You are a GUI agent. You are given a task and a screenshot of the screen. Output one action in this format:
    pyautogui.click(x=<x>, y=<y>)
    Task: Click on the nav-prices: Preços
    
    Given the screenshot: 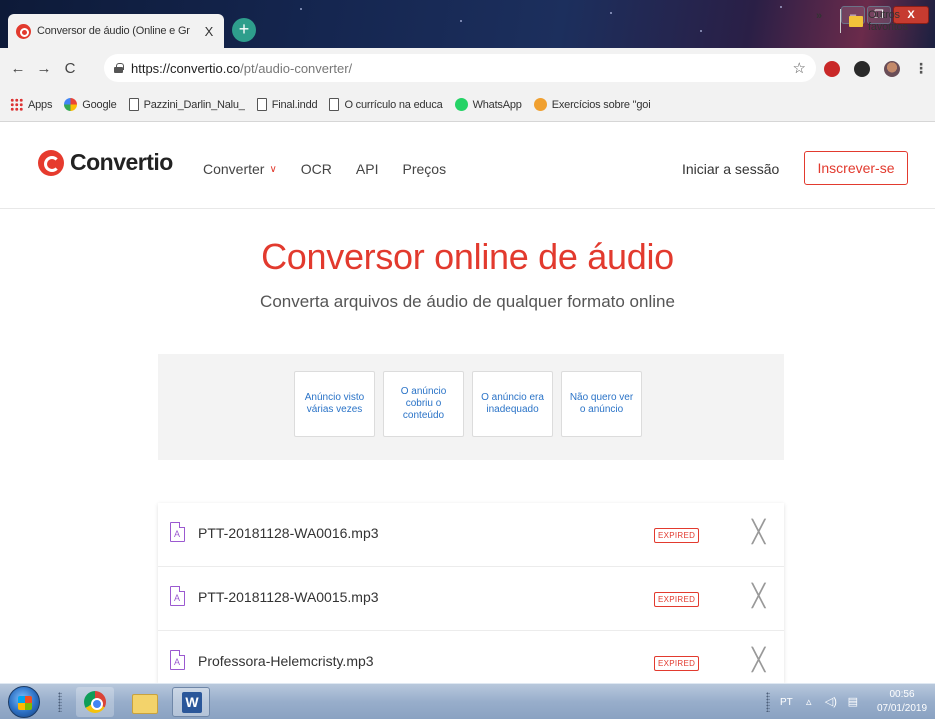 What is the action you would take?
    pyautogui.click(x=425, y=169)
    